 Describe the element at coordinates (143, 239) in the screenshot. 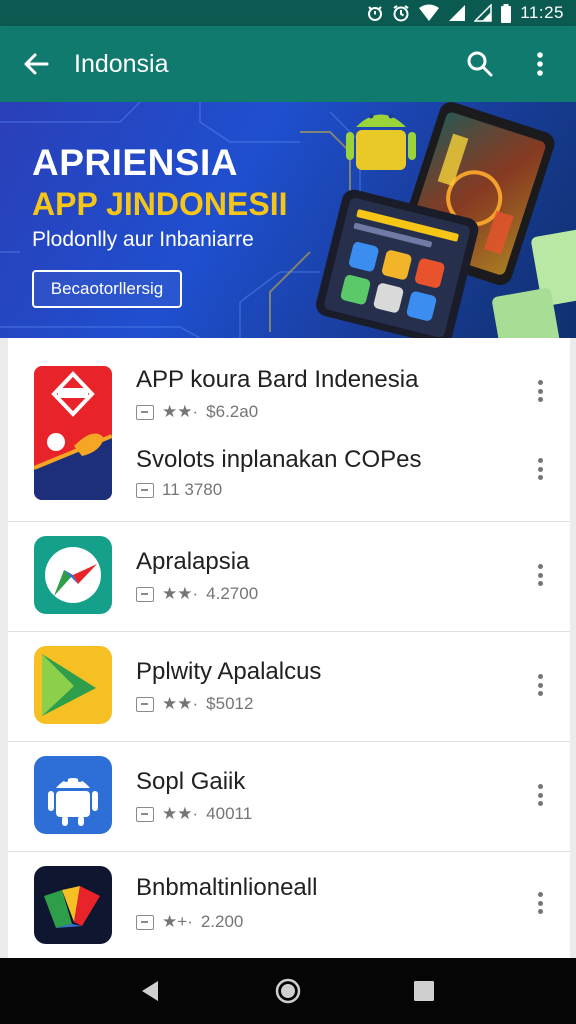

I see `banner-tagline: Plodonlly aur Inbaniarre` at that location.